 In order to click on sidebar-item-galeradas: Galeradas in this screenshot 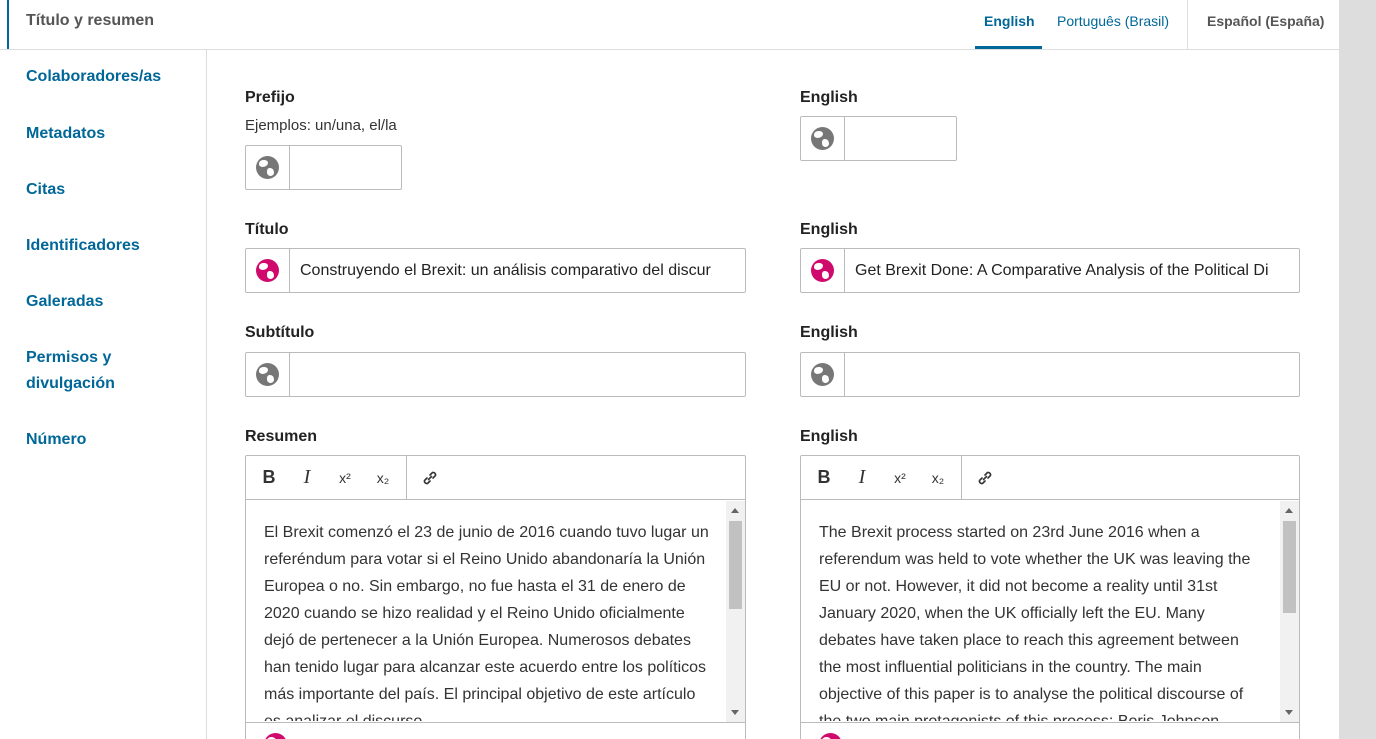, I will do `click(64, 302)`.